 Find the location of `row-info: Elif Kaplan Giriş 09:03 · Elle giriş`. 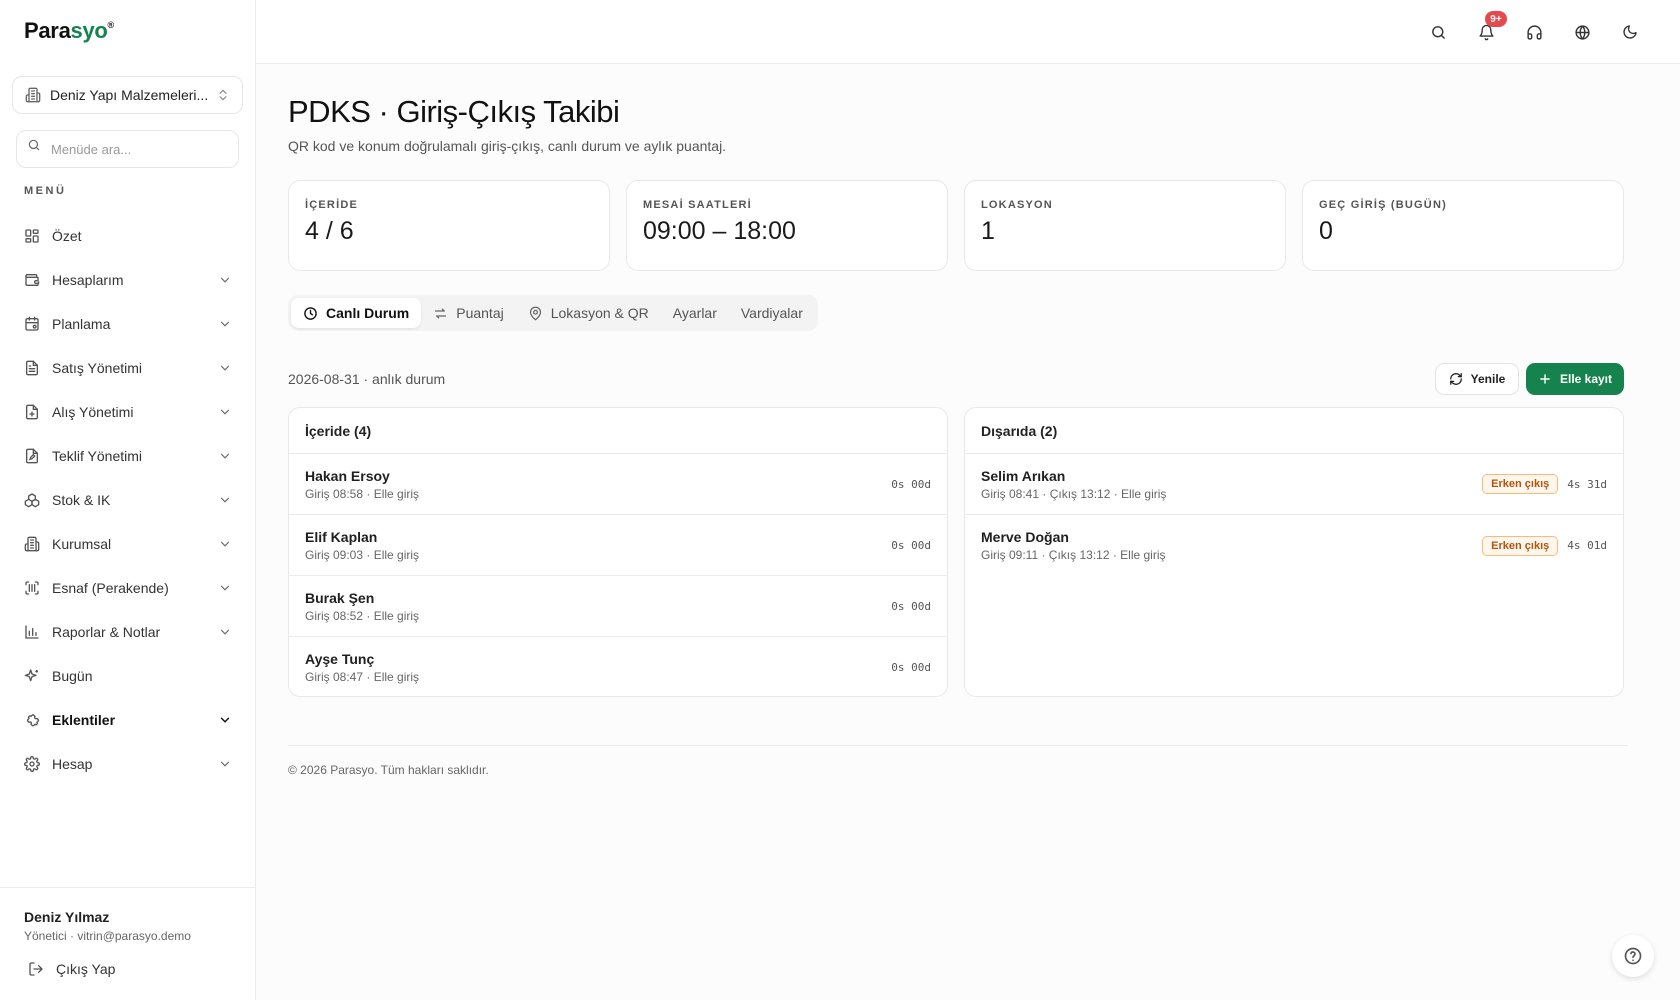

row-info: Elif Kaplan Giriş 09:03 · Elle giriş is located at coordinates (598, 545).